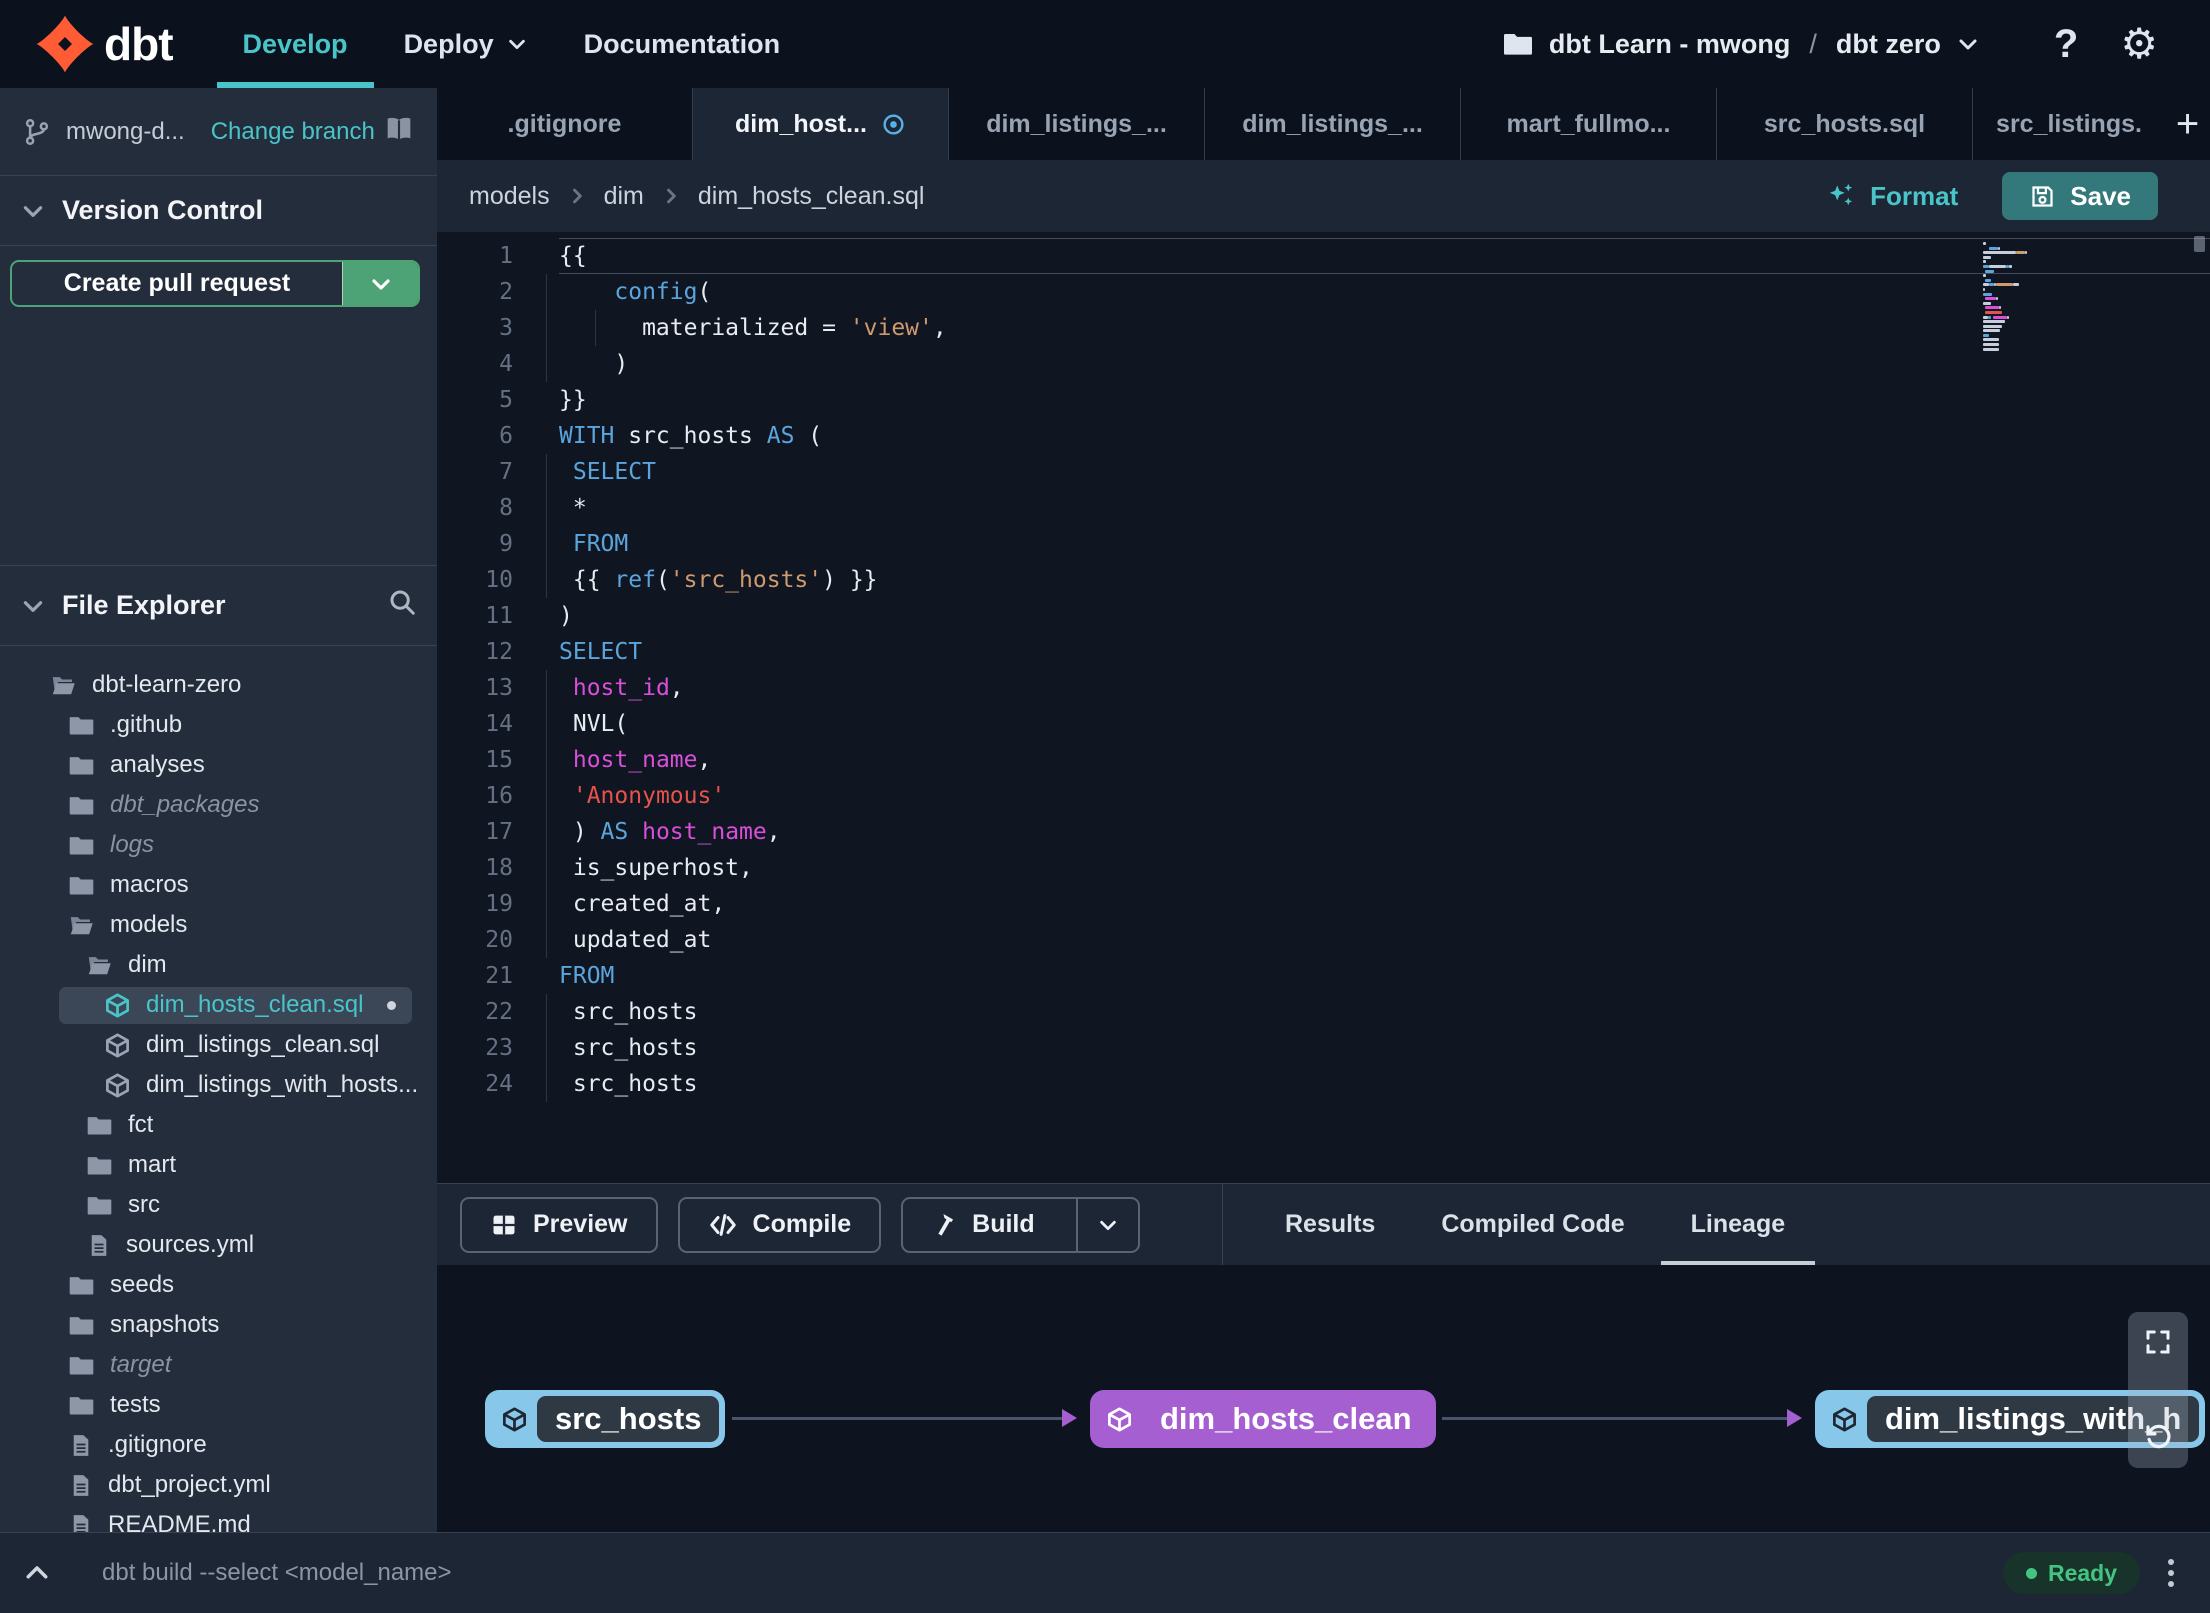 This screenshot has width=2210, height=1613. Describe the element at coordinates (293, 132) in the screenshot. I see `change-branch-link: Change branch` at that location.